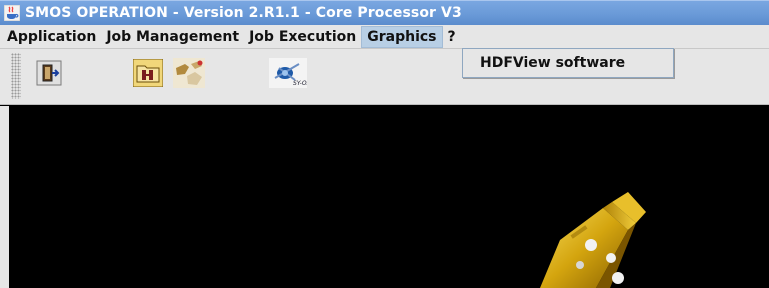  I want to click on graphics-dropdown-menu: HDFView software, so click(568, 63).